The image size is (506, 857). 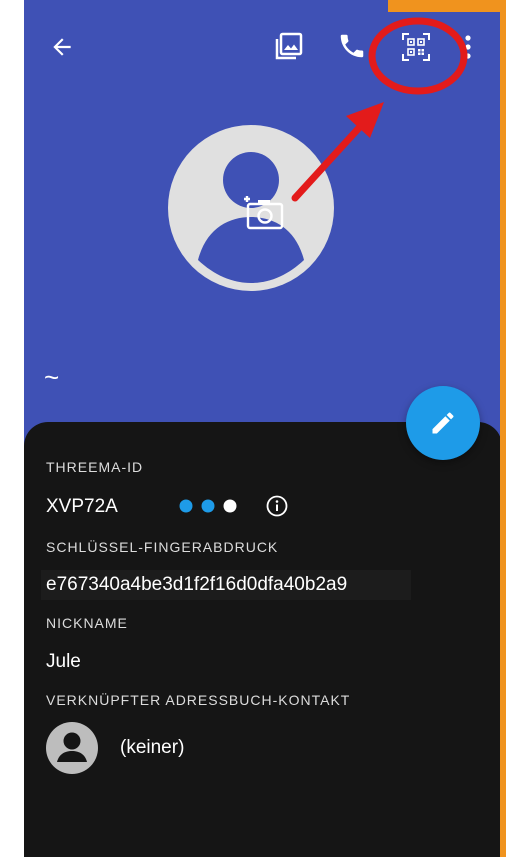 What do you see at coordinates (289, 46) in the screenshot?
I see `image-gallery-icon` at bounding box center [289, 46].